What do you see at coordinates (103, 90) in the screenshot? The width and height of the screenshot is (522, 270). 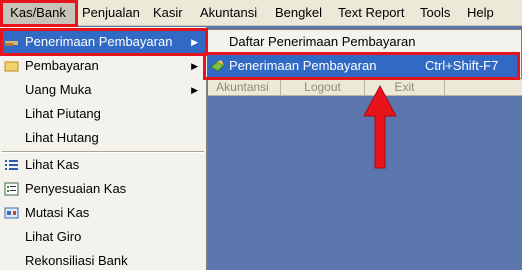 I see `menu-item-uang-muka: Uang Muka ▶` at bounding box center [103, 90].